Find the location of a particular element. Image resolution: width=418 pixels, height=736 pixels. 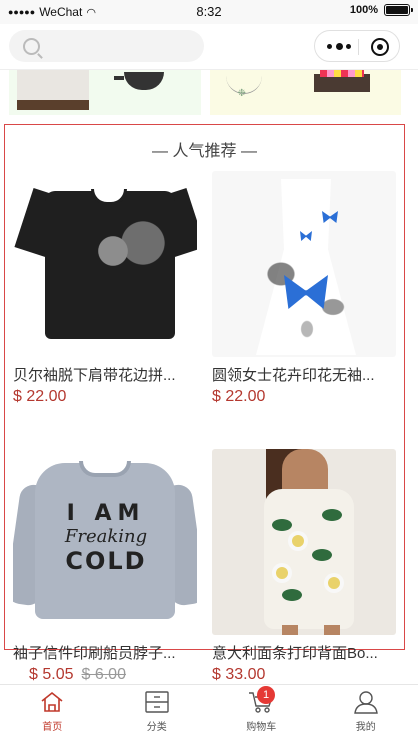

current-price: $ 33.00 is located at coordinates (239, 674).